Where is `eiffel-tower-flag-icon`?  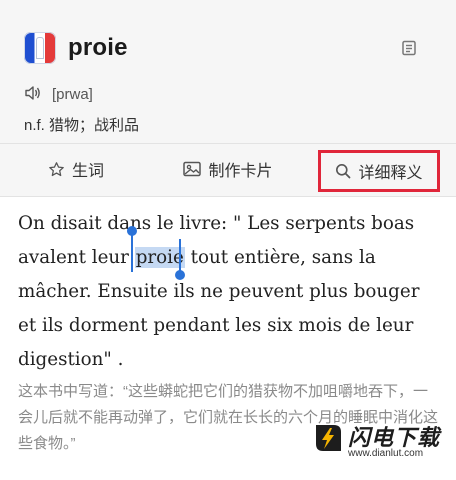
eiffel-tower-flag-icon is located at coordinates (40, 48).